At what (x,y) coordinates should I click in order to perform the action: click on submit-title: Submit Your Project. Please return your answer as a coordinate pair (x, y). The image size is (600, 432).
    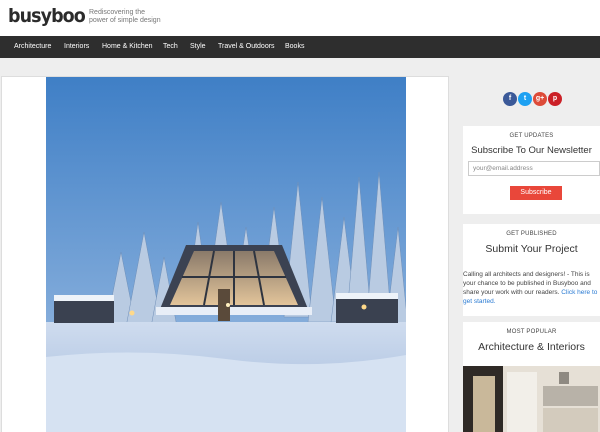
    Looking at the image, I should click on (531, 249).